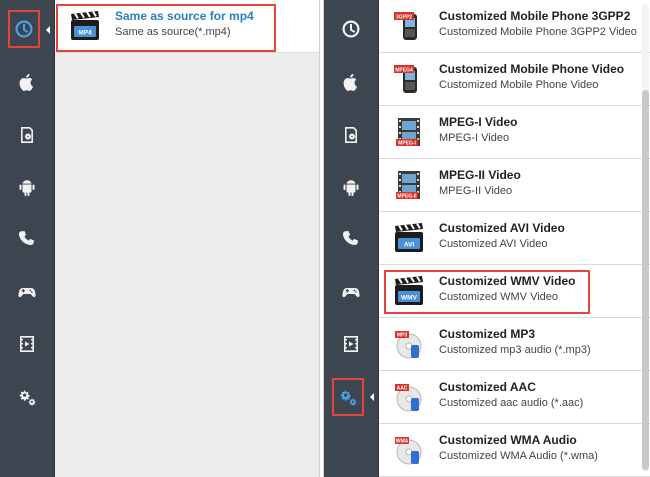 The height and width of the screenshot is (477, 650). Describe the element at coordinates (184, 16) in the screenshot. I see `format-title: Same as source for mp4` at that location.